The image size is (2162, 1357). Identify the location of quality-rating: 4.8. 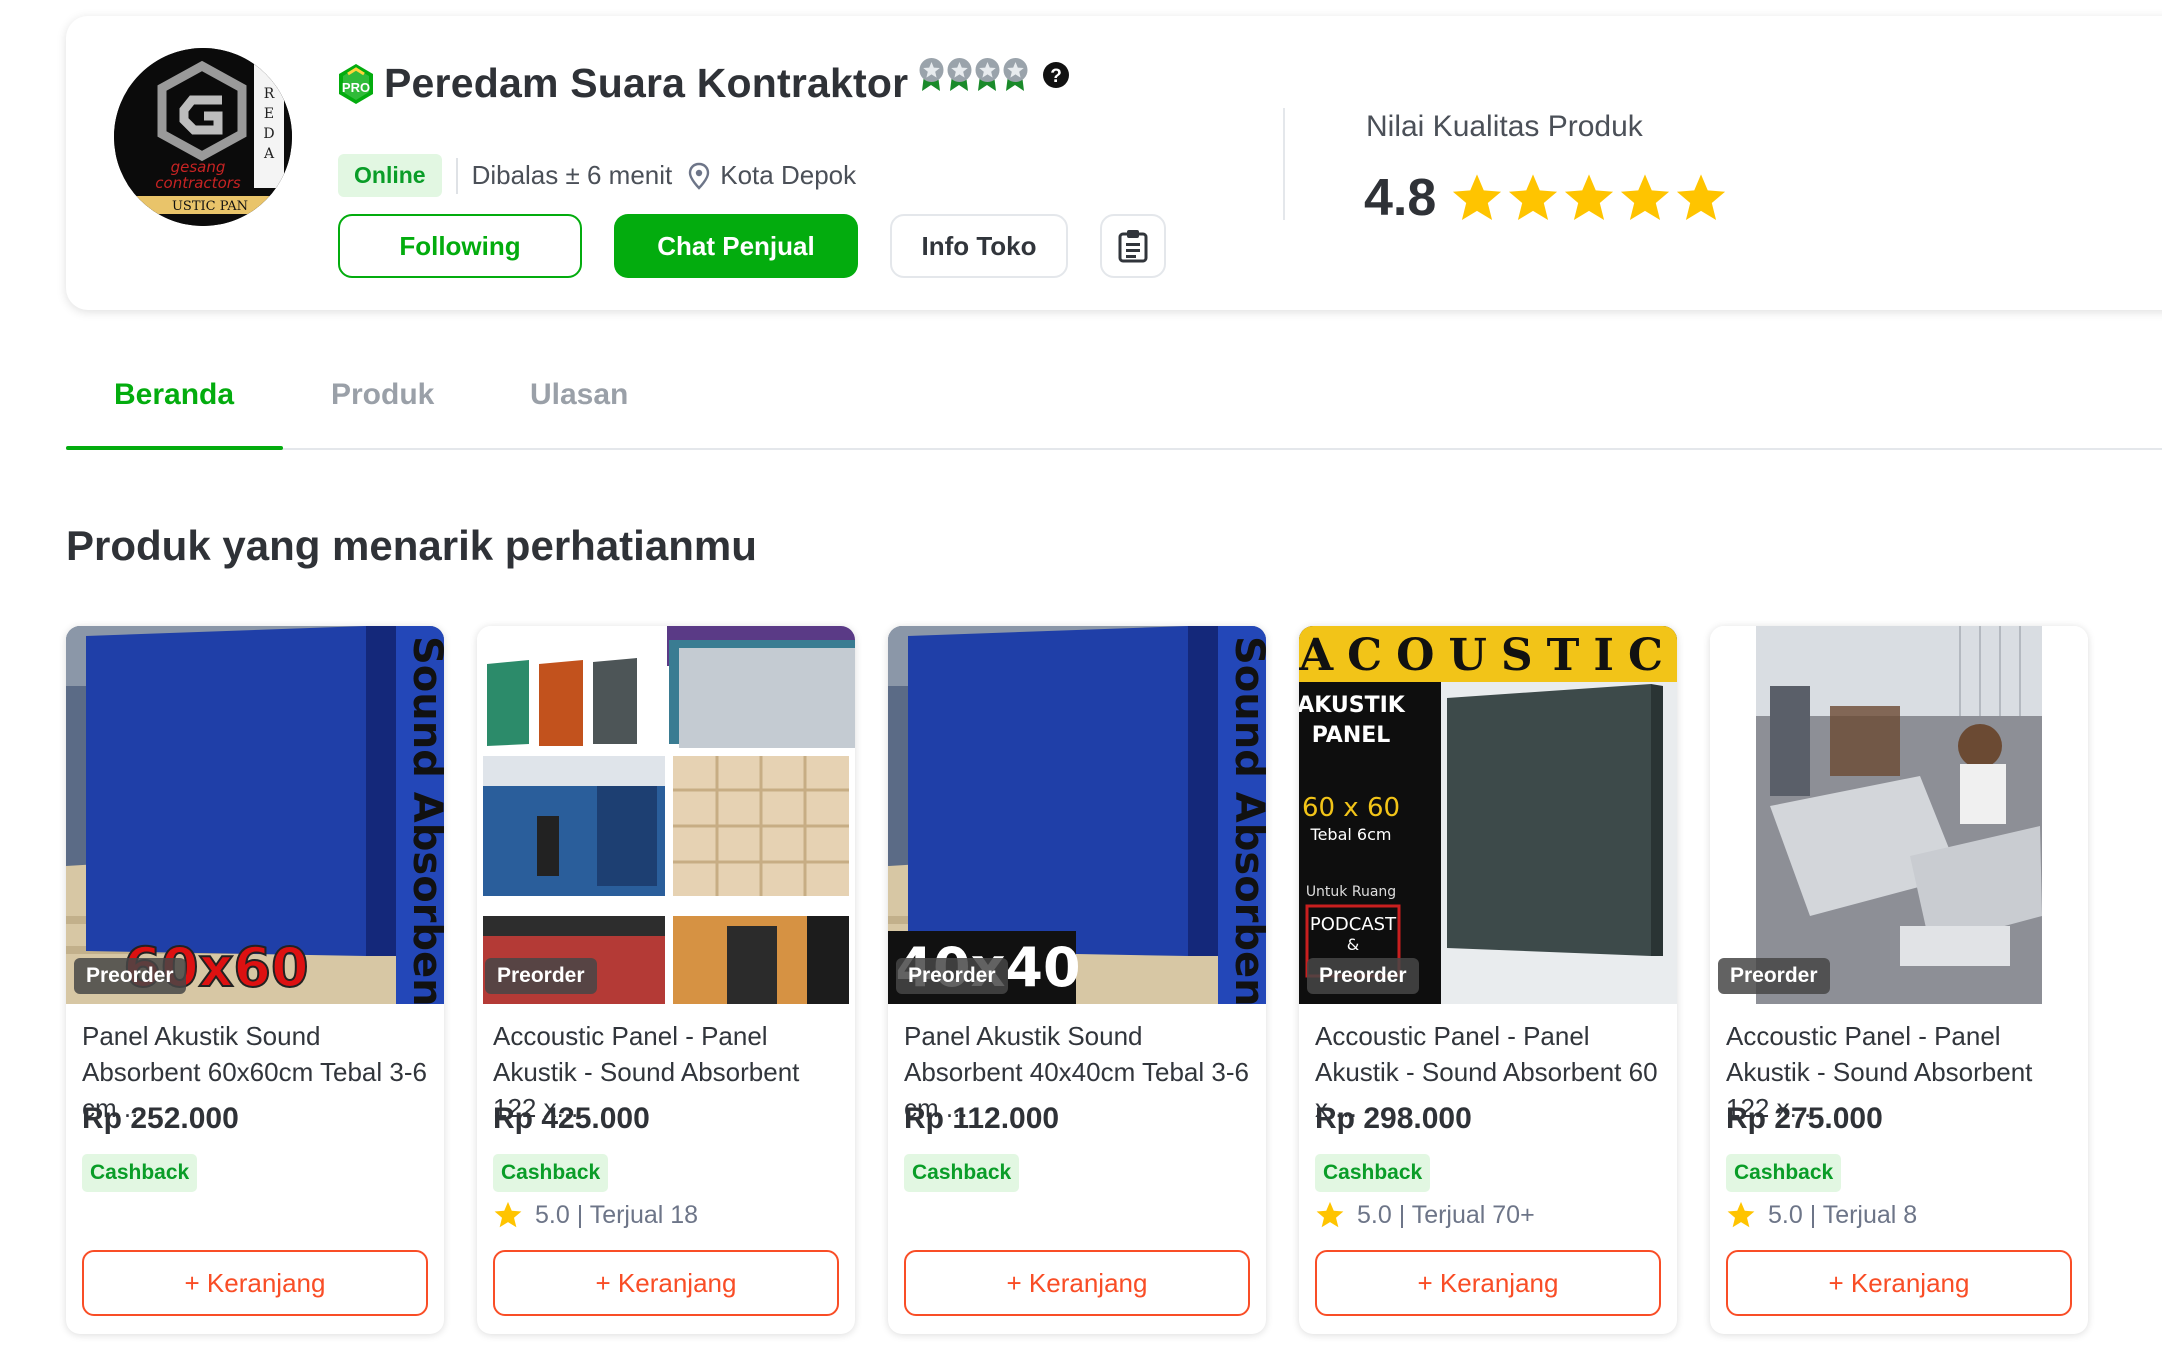
(1547, 198).